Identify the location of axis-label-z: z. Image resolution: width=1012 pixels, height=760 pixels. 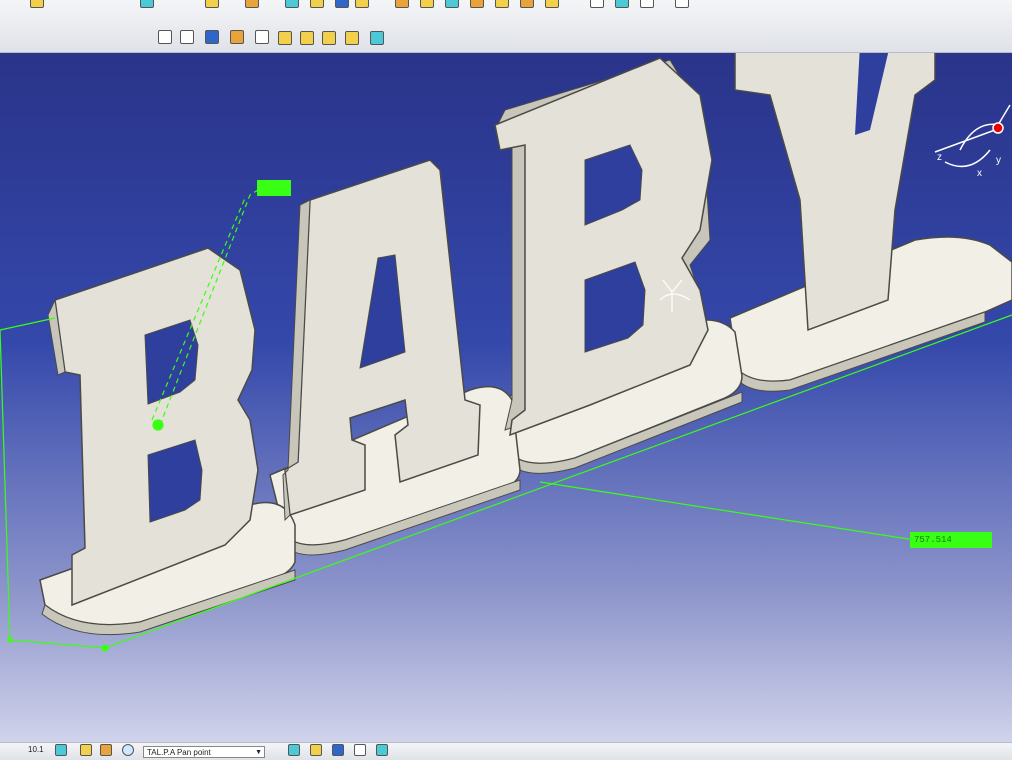
(939, 157).